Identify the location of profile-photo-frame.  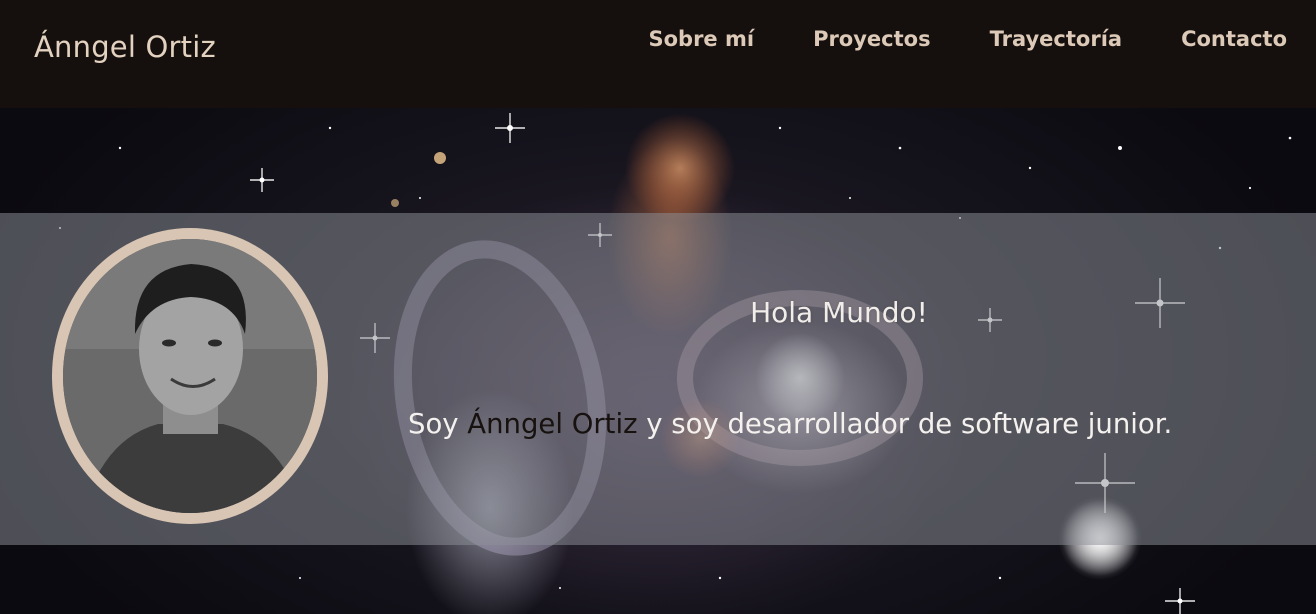
(190, 376).